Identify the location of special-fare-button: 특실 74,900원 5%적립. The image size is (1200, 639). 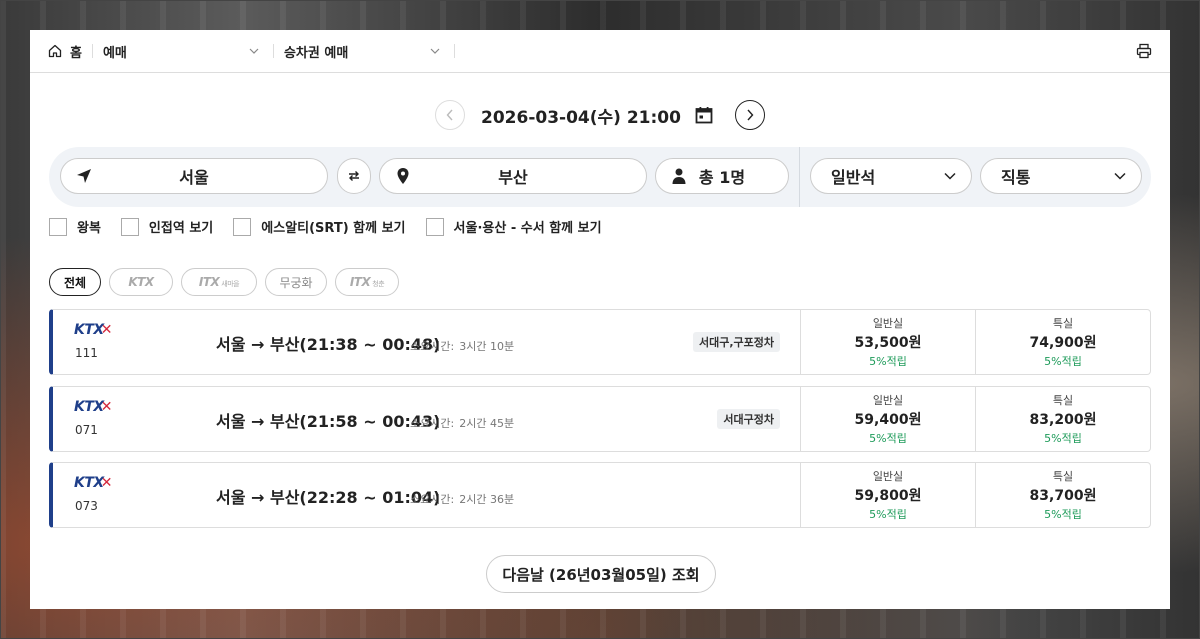
(1062, 342).